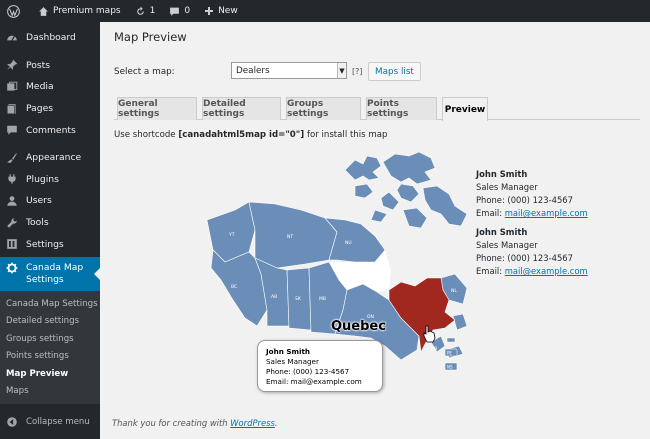  I want to click on tab-preview: Preview, so click(465, 109).